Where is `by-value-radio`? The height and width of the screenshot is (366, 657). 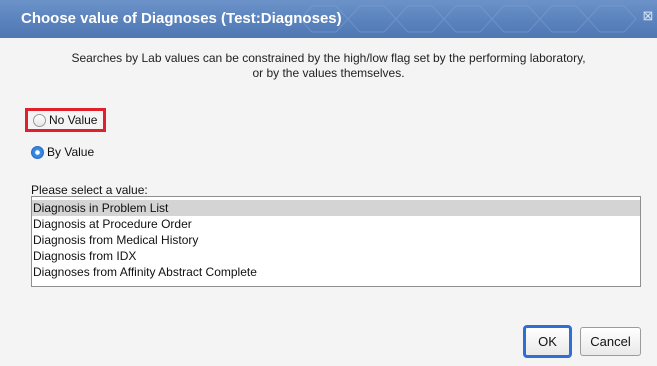 by-value-radio is located at coordinates (37, 152).